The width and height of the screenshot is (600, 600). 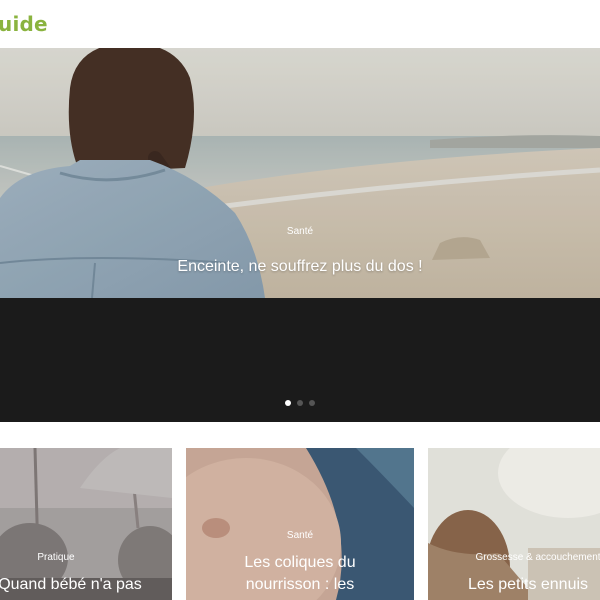 What do you see at coordinates (85, 585) in the screenshot?
I see `card-1-title: Quand bébé n'a pas` at bounding box center [85, 585].